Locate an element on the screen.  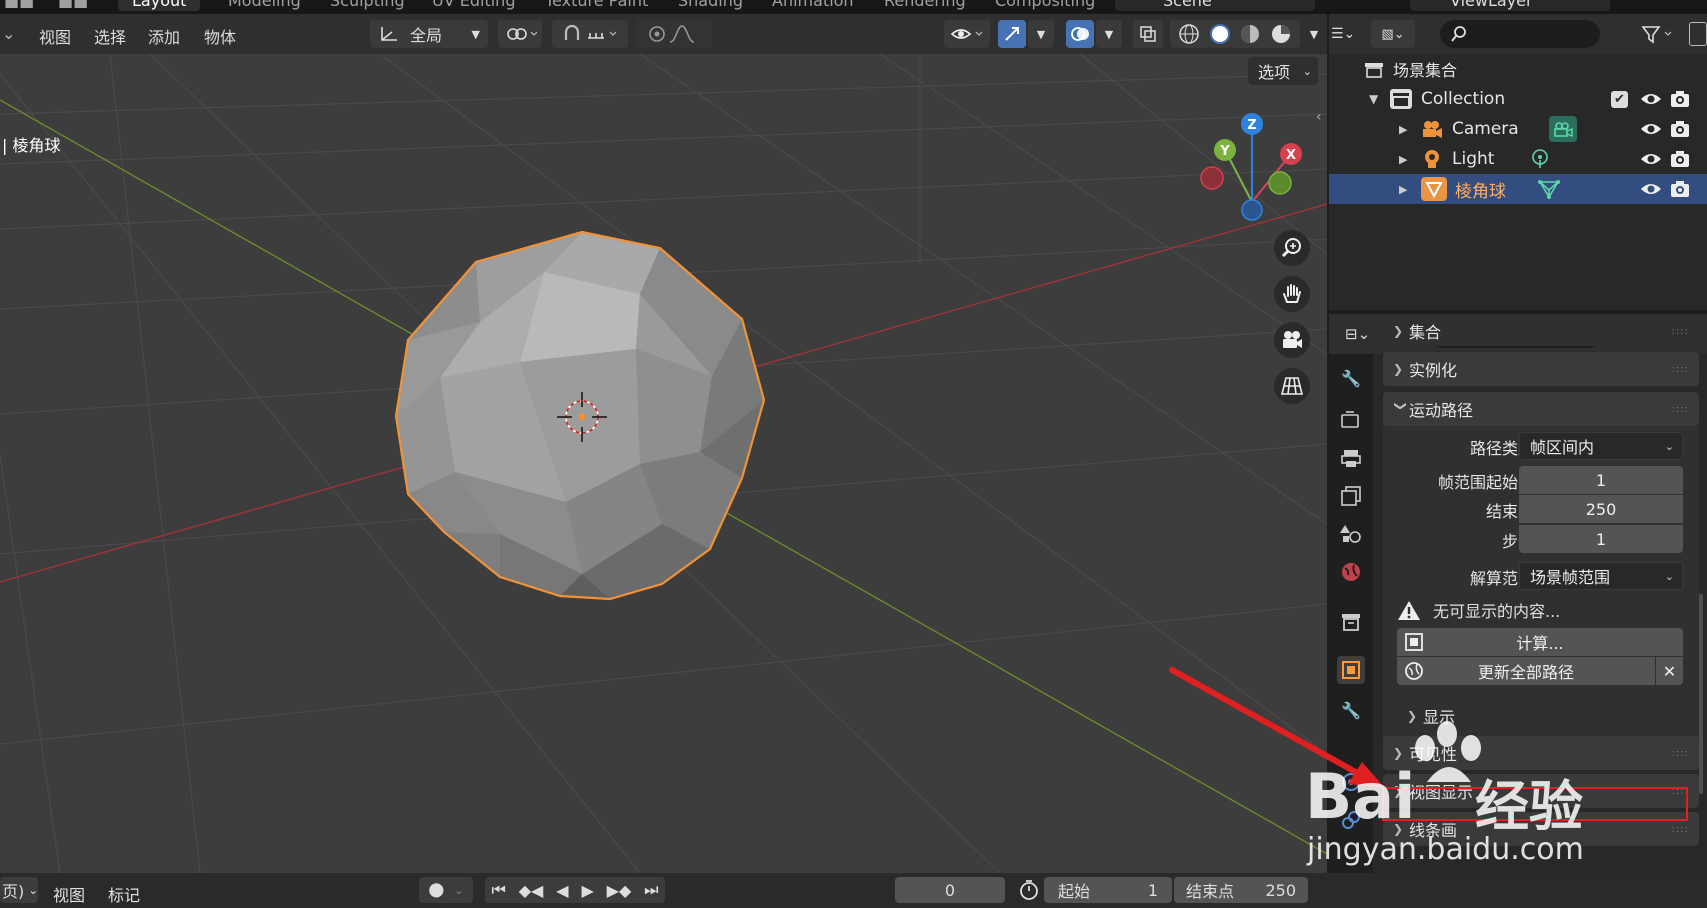
timeline-menu-marker: 标记 is located at coordinates (124, 894).